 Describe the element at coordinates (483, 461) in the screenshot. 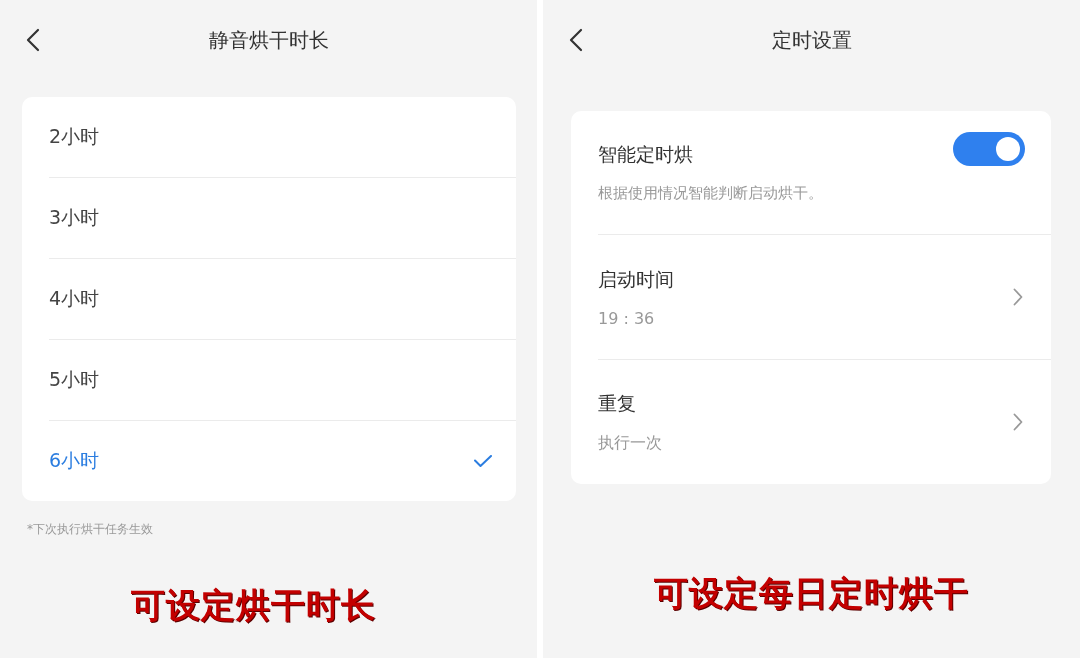

I see `checkmark-icon` at that location.